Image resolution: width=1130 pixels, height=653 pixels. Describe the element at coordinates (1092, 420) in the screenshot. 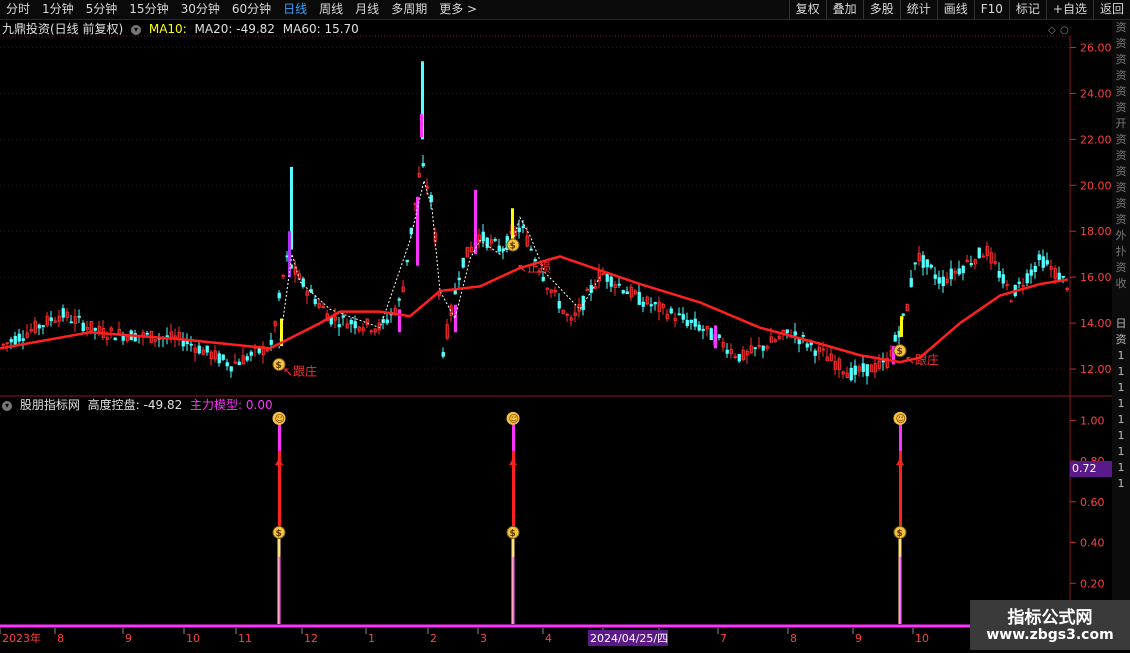

I see `indicator-tick-label: 1.00` at that location.